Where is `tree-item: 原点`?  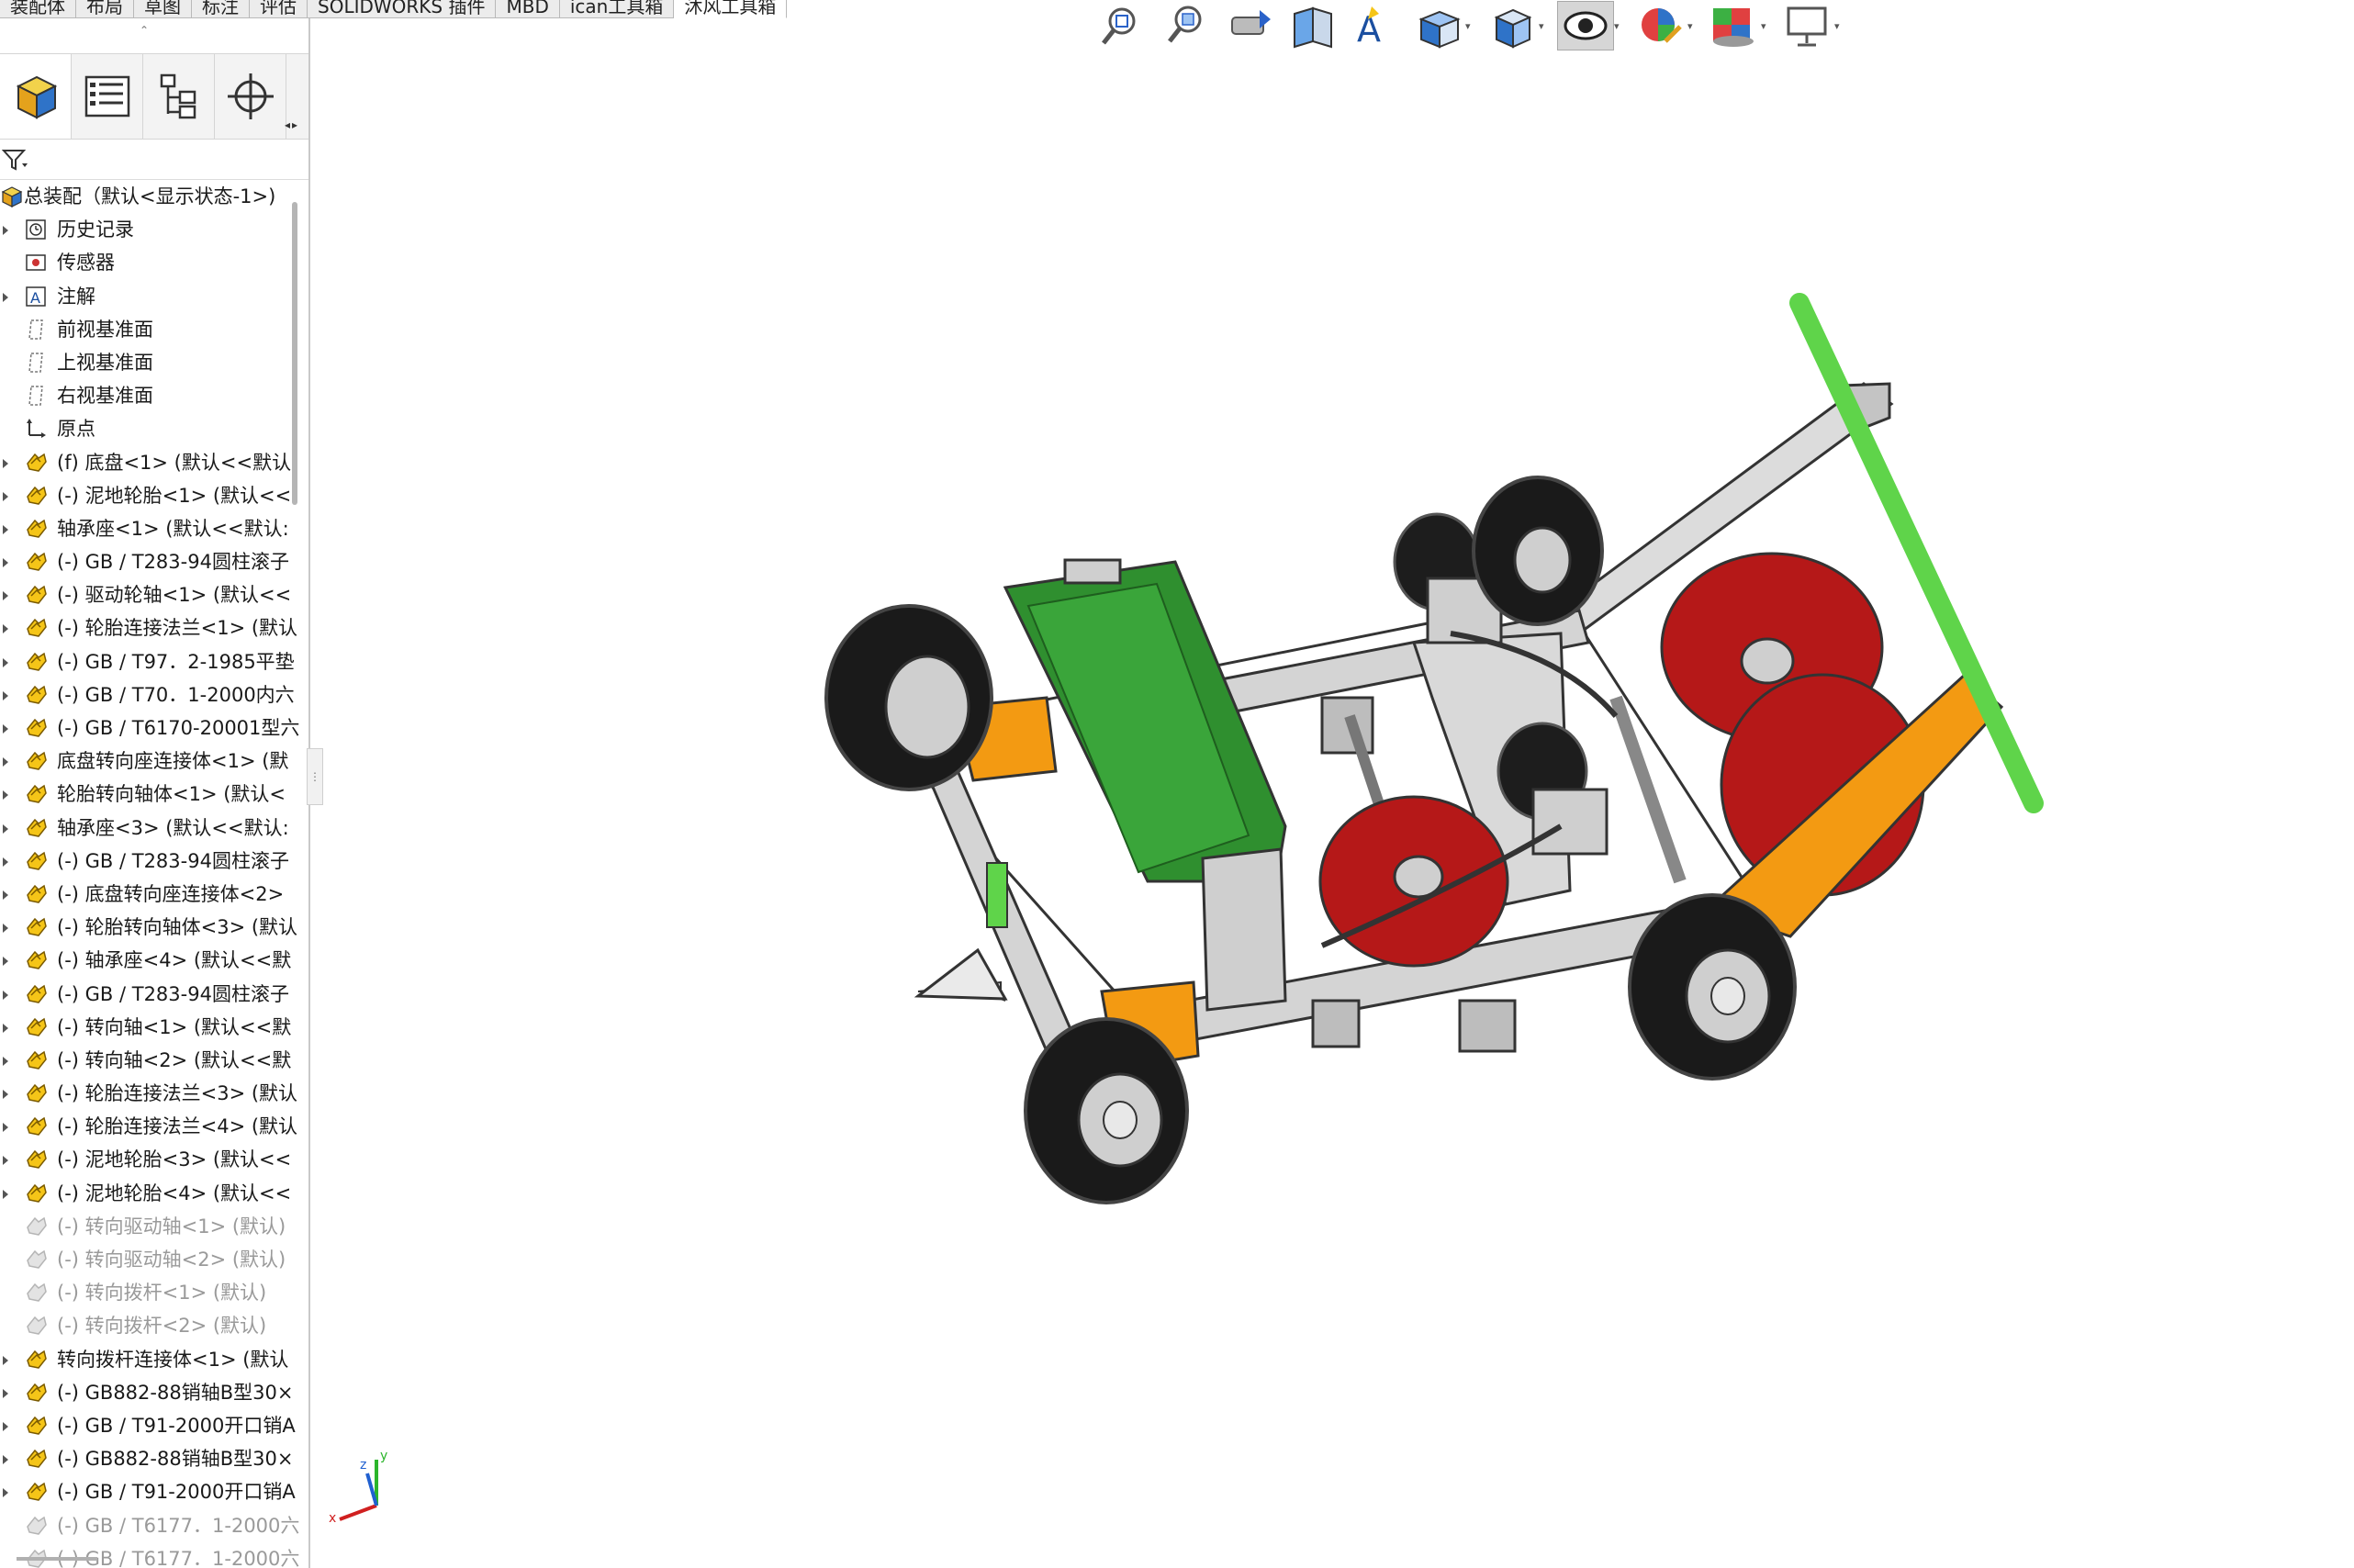 tree-item: 原点 is located at coordinates (146, 428).